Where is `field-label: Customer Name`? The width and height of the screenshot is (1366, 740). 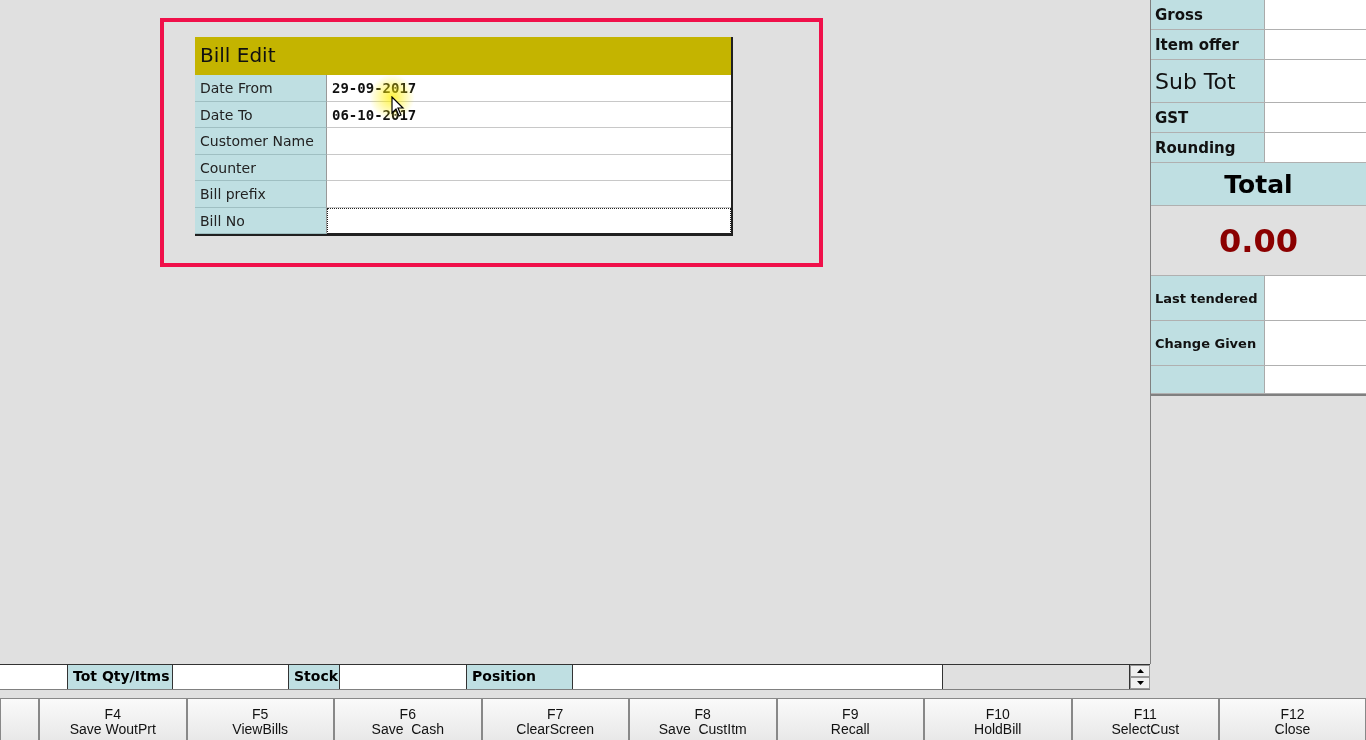 field-label: Customer Name is located at coordinates (261, 141).